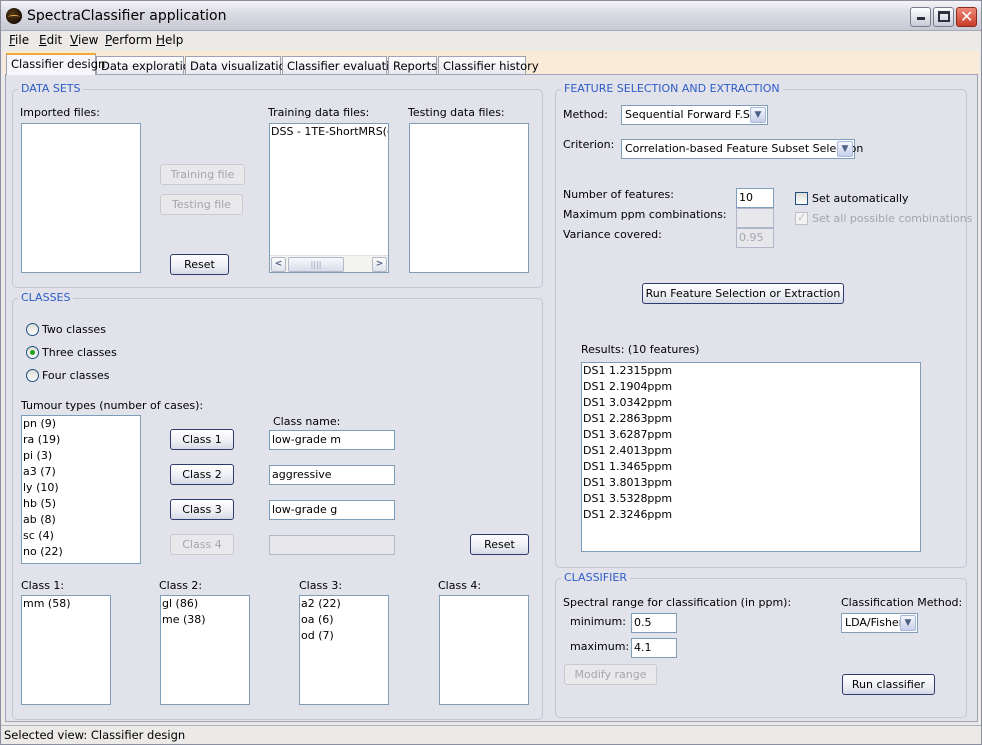  What do you see at coordinates (943, 17) in the screenshot?
I see `maximize-button` at bounding box center [943, 17].